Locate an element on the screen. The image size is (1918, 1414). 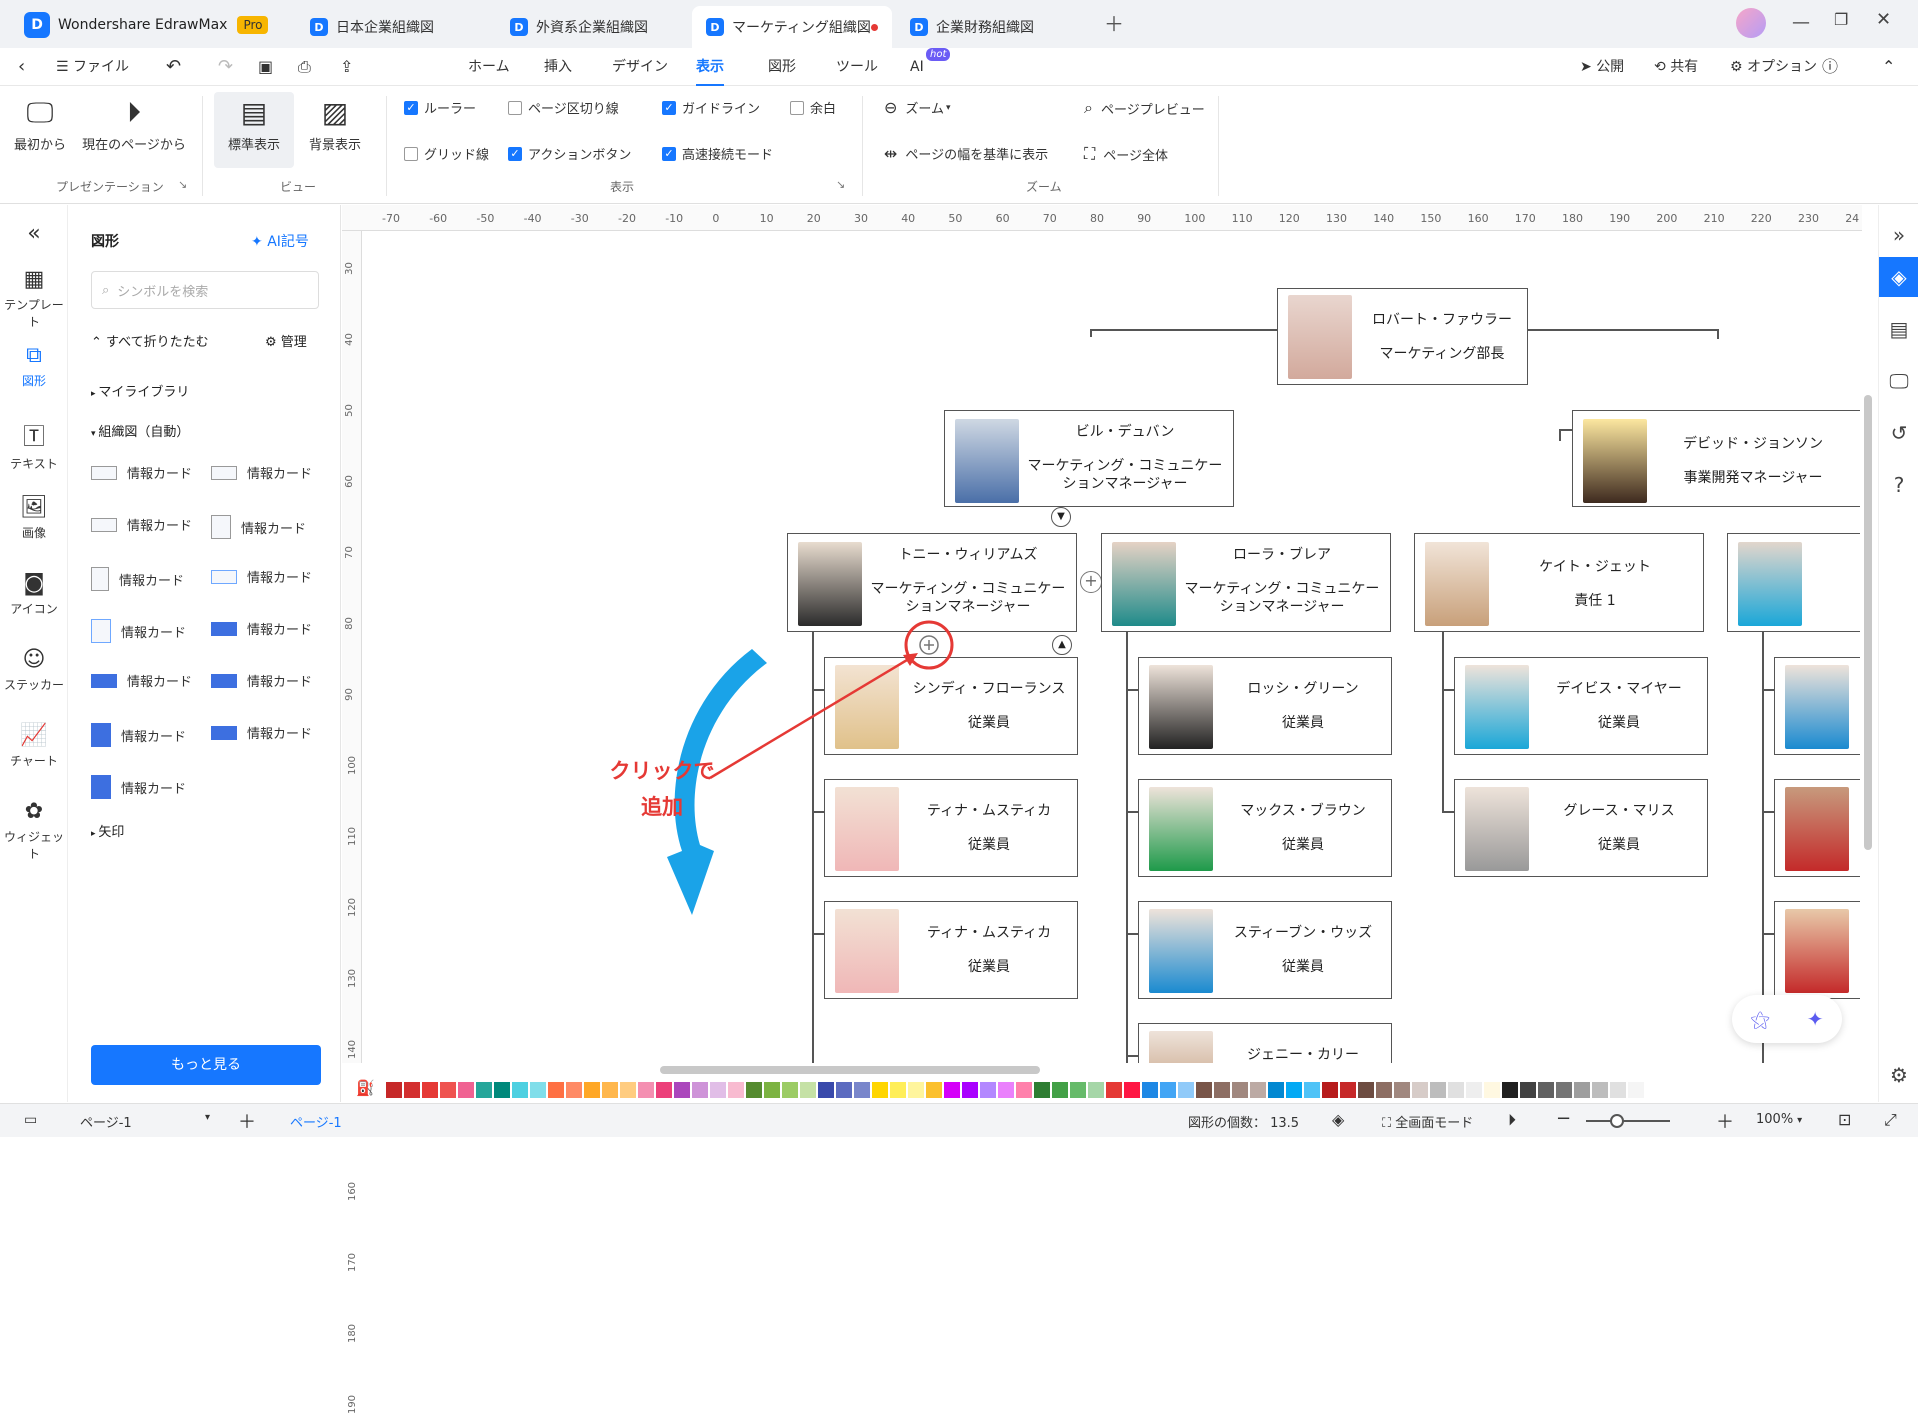
fullscreen-button: ⛶ 全画面モード is located at coordinates (1427, 1121).